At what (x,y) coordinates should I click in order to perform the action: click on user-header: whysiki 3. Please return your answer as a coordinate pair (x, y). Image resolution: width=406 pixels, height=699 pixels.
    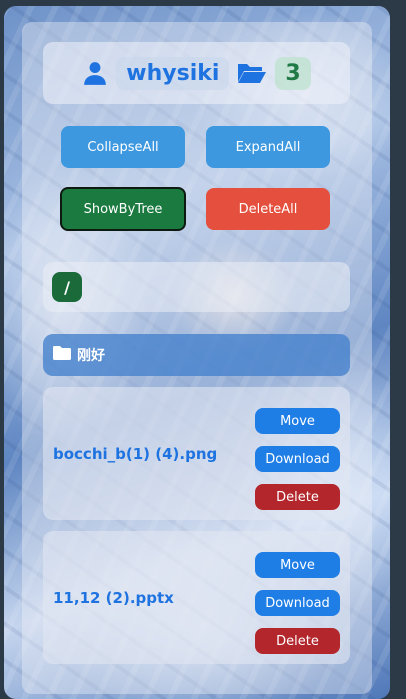
    Looking at the image, I should click on (196, 73).